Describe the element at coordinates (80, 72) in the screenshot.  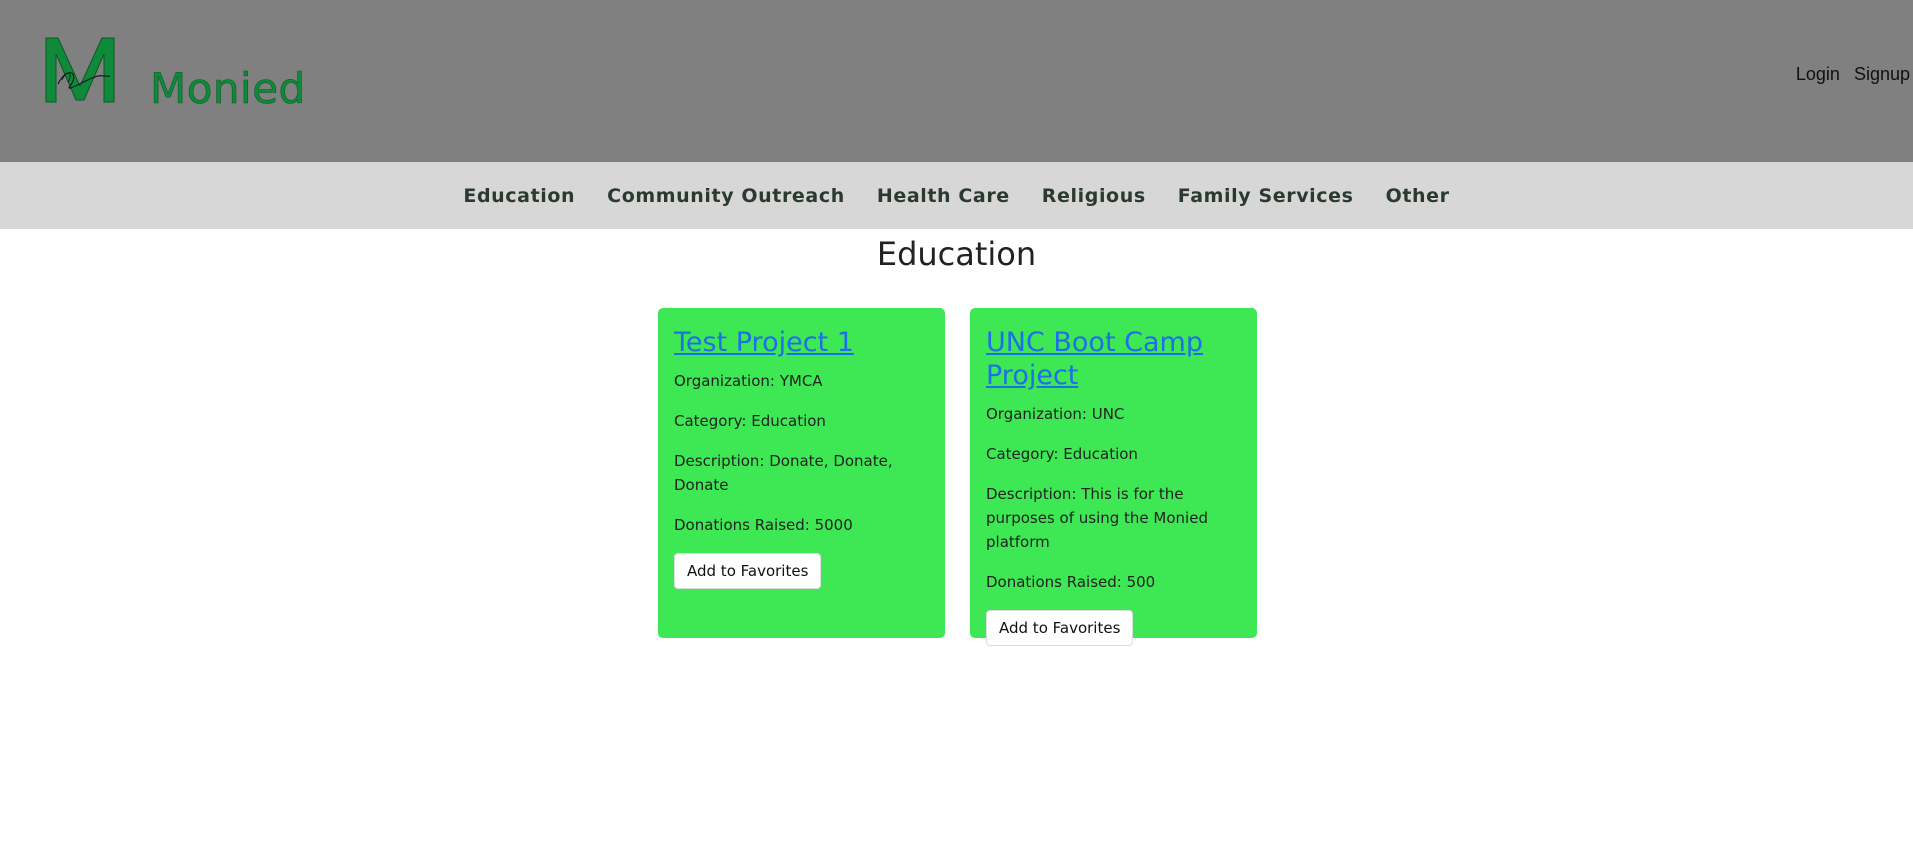
I see `monied-logo-icon` at that location.